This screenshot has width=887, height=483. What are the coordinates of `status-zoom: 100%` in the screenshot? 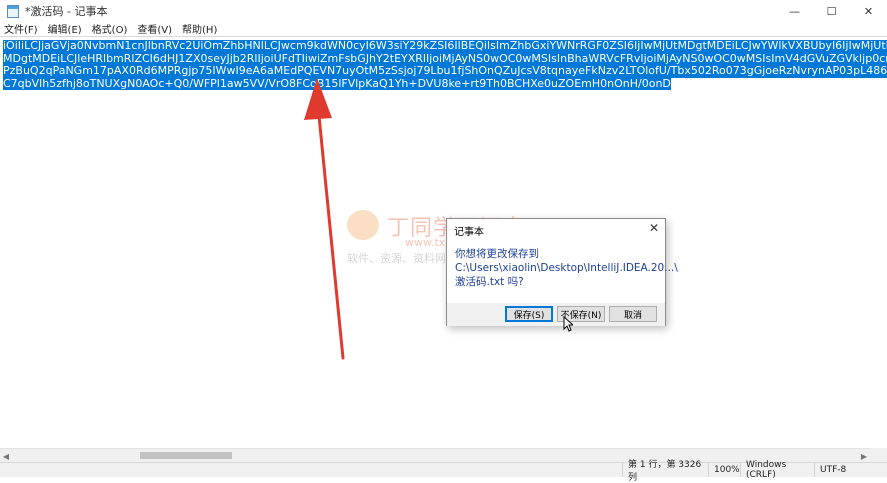 It's located at (724, 470).